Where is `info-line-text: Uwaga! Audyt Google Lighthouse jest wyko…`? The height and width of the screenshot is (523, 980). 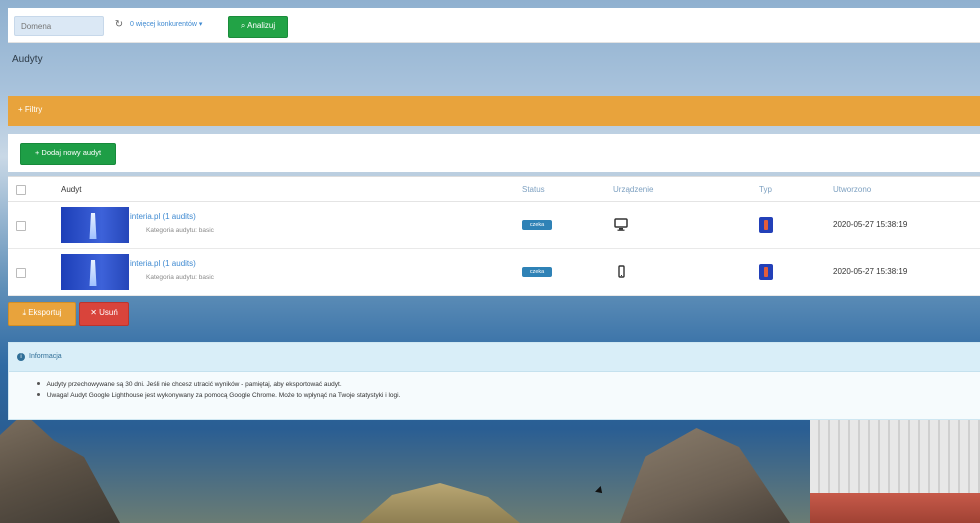
info-line-text: Uwaga! Audyt Google Lighthouse jest wyko… is located at coordinates (223, 395).